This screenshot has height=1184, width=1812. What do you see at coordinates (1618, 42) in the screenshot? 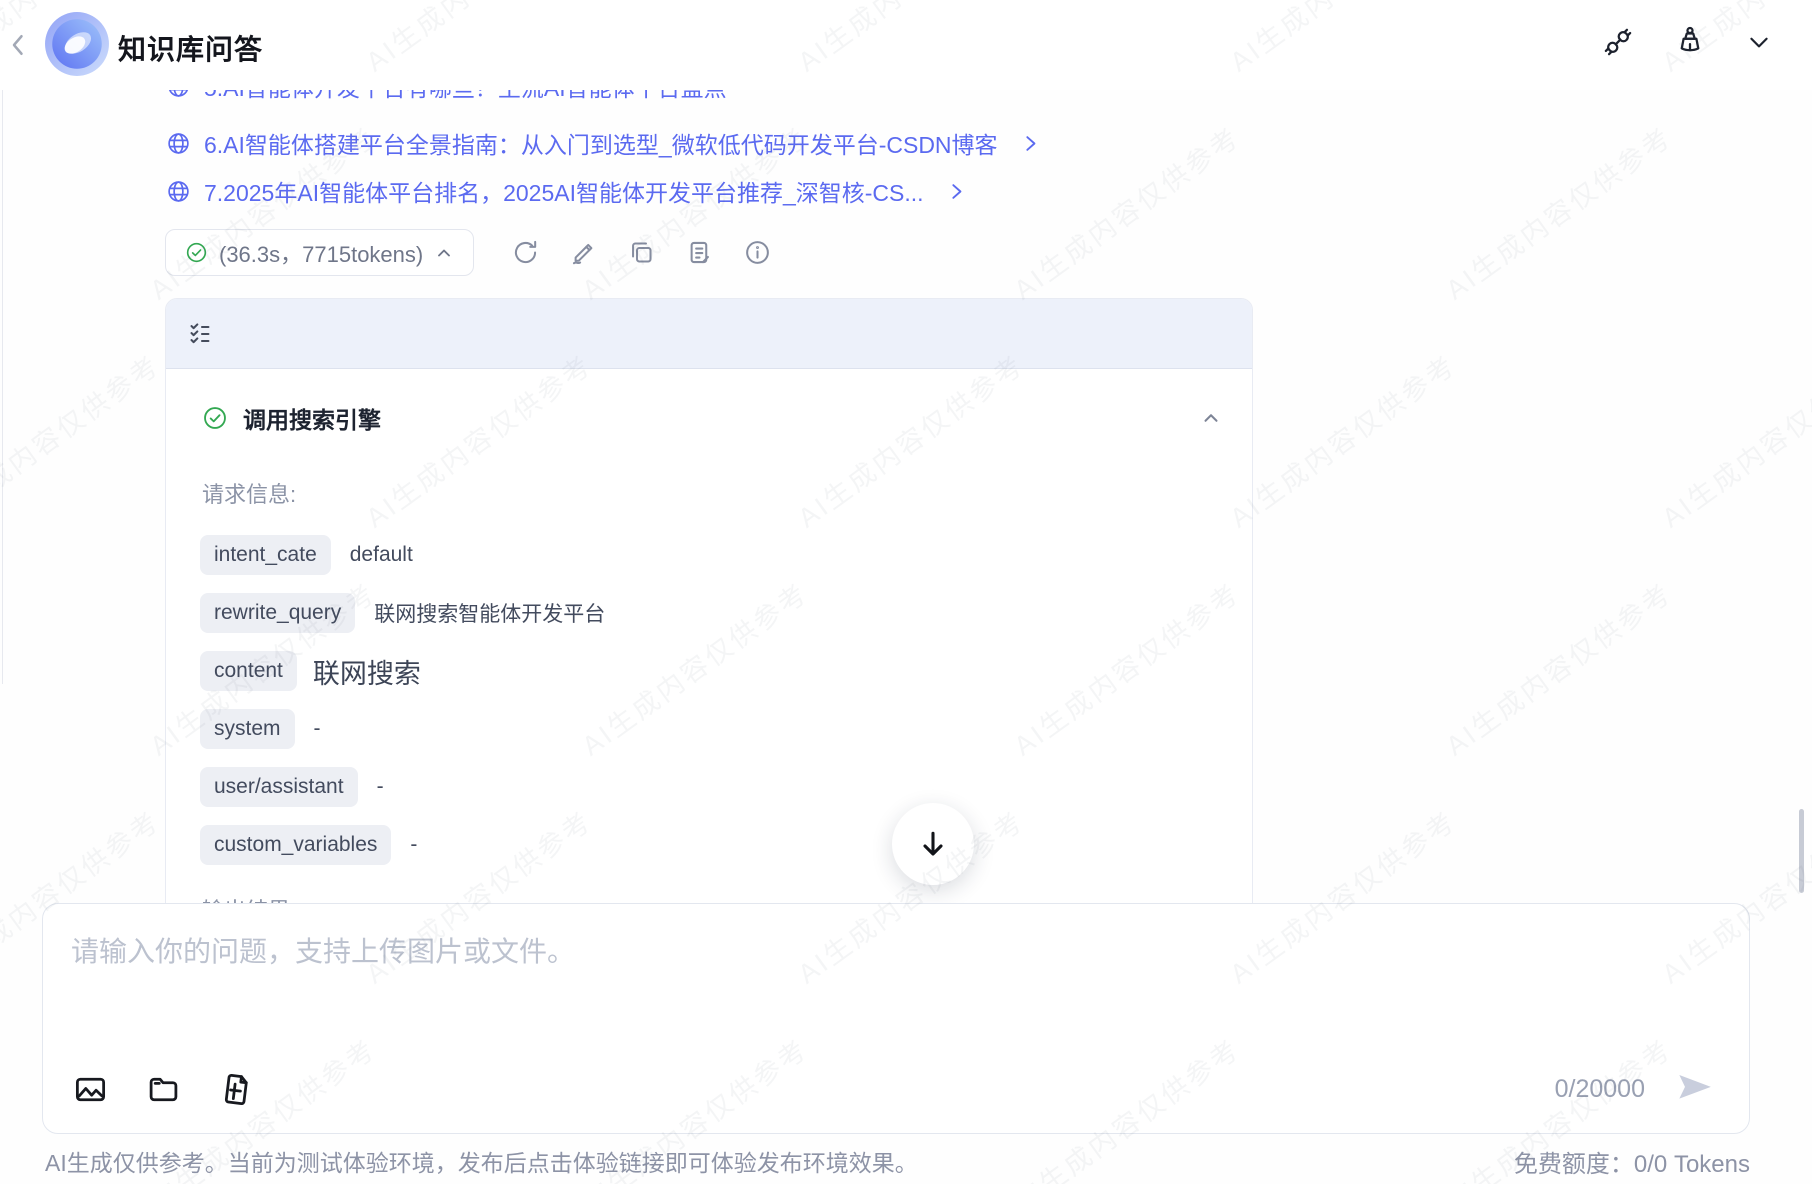
I see `plugin-icon` at bounding box center [1618, 42].